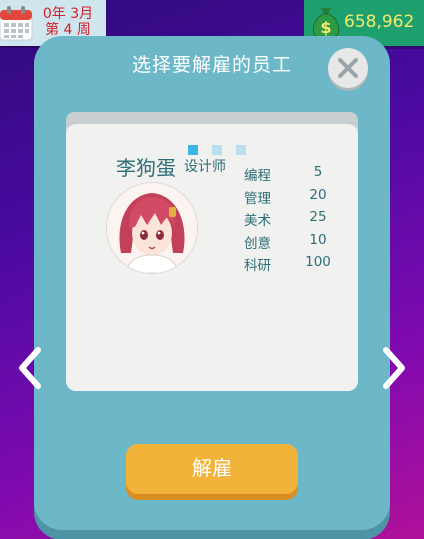 This screenshot has width=424, height=539. Describe the element at coordinates (318, 194) in the screenshot. I see `stat-value: 20` at that location.